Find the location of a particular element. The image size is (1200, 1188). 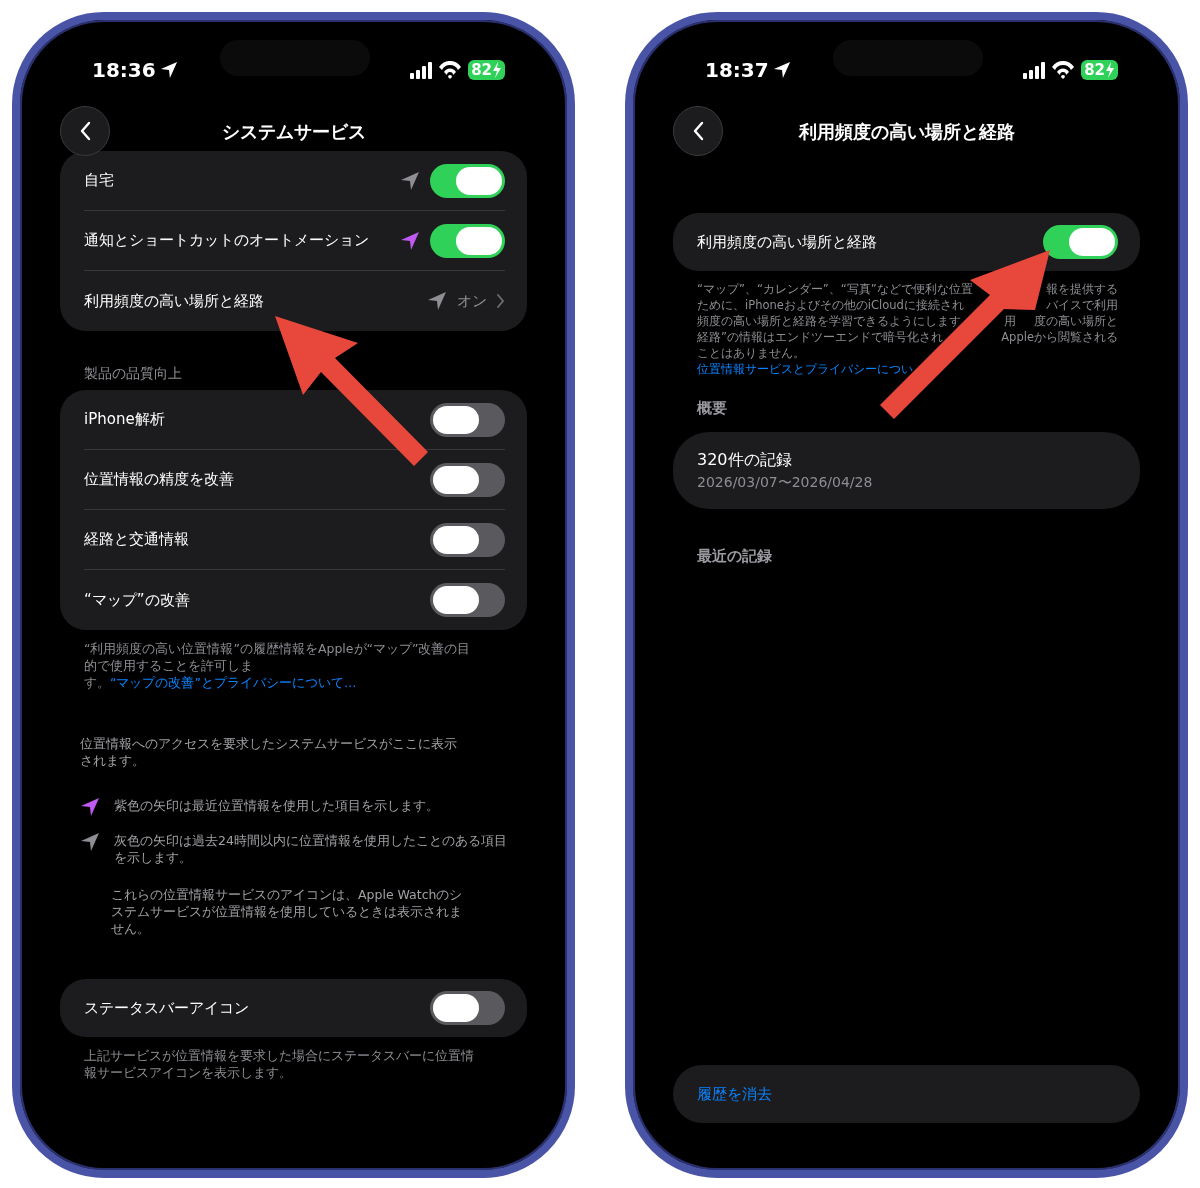

row-label: iPhone解析 is located at coordinates (125, 420).